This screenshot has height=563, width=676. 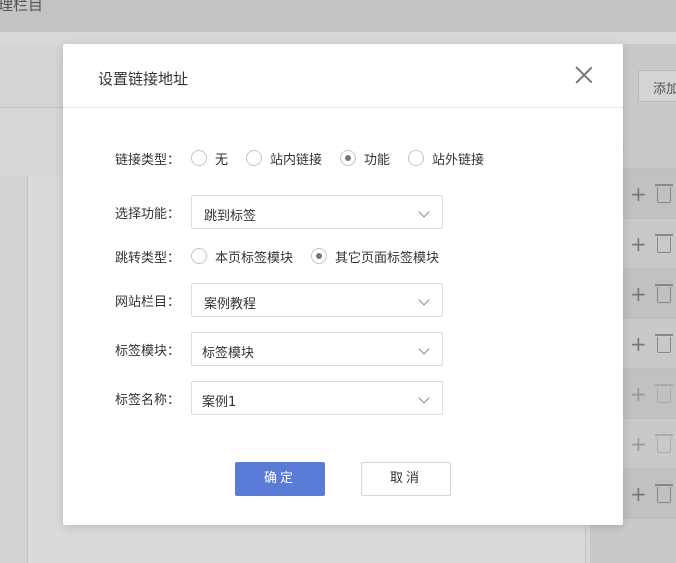 I want to click on site-column-select: 案例教程, so click(x=317, y=300).